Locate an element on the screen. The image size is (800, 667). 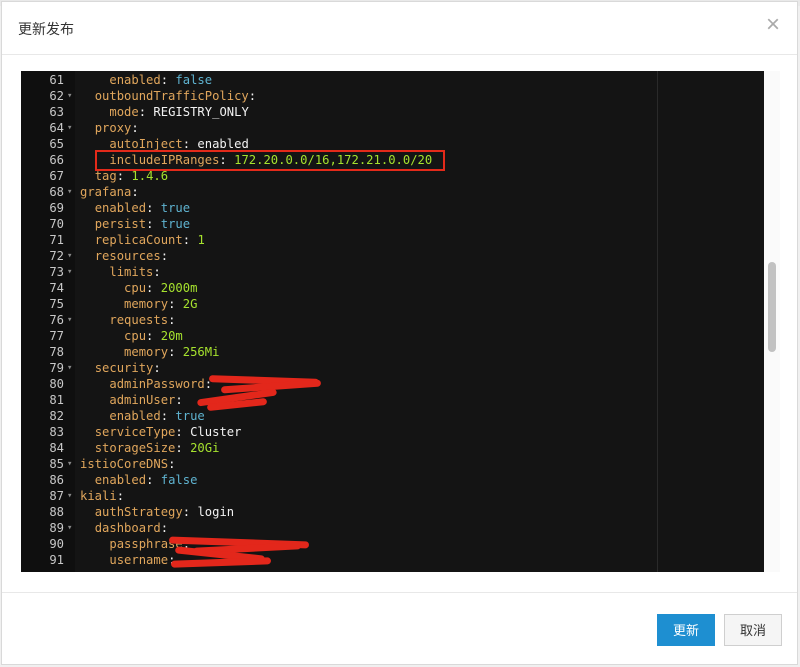
code-text: replicaCount: 1 is located at coordinates (142, 240).